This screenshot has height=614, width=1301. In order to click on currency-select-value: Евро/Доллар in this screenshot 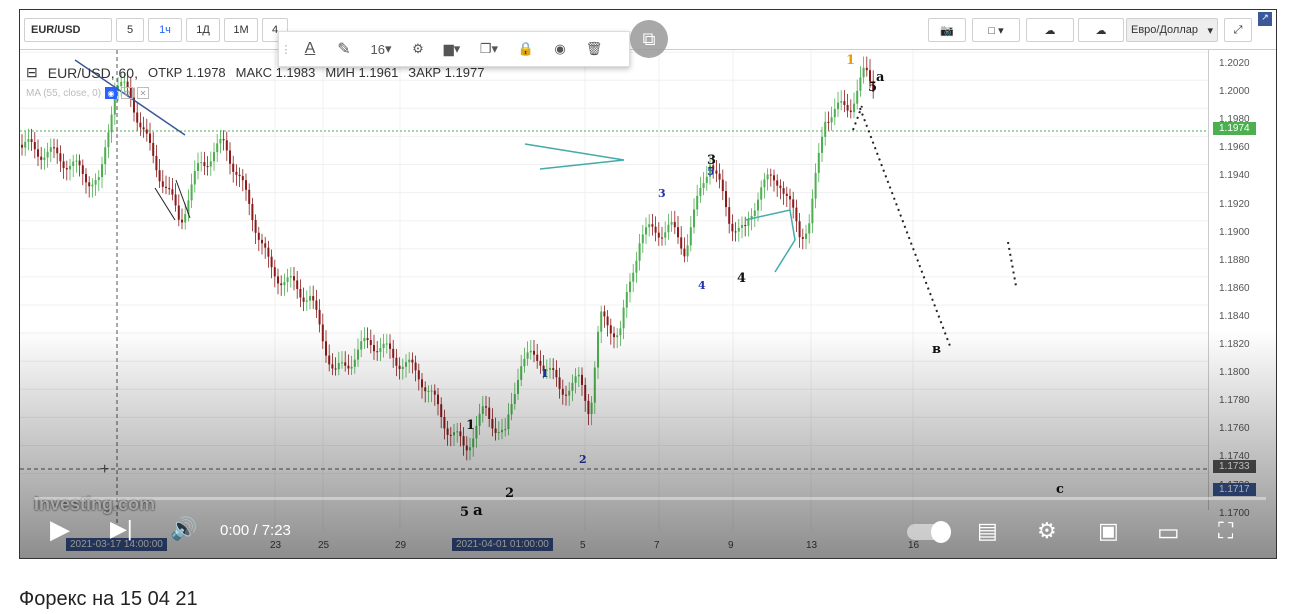, I will do `click(1164, 30)`.